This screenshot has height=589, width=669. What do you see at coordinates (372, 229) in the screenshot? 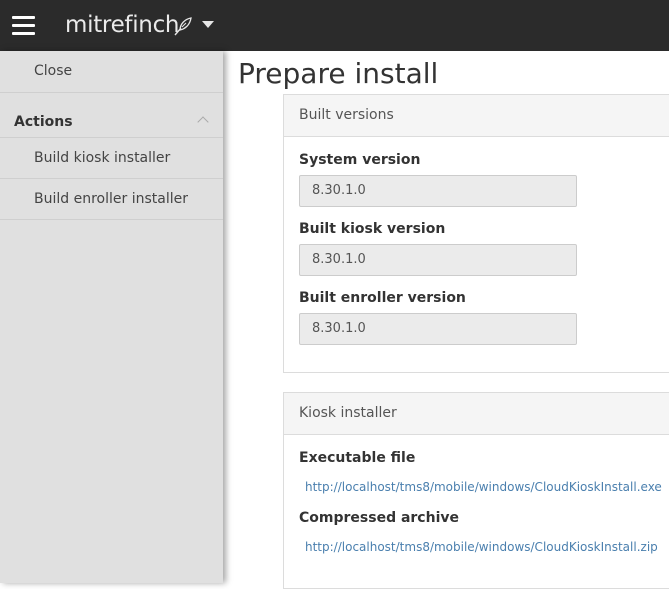
I see `built-kiosk-version-label: Built kiosk version` at bounding box center [372, 229].